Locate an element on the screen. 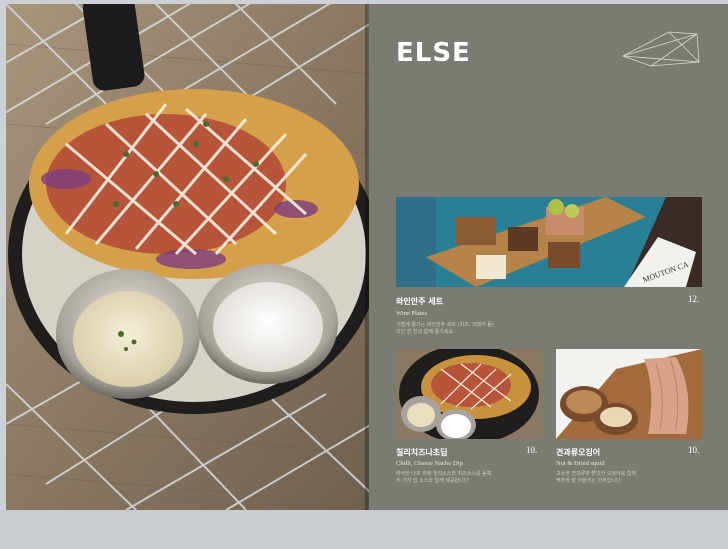  item-name: 칠리치즈나초딥 is located at coordinates (422, 452).